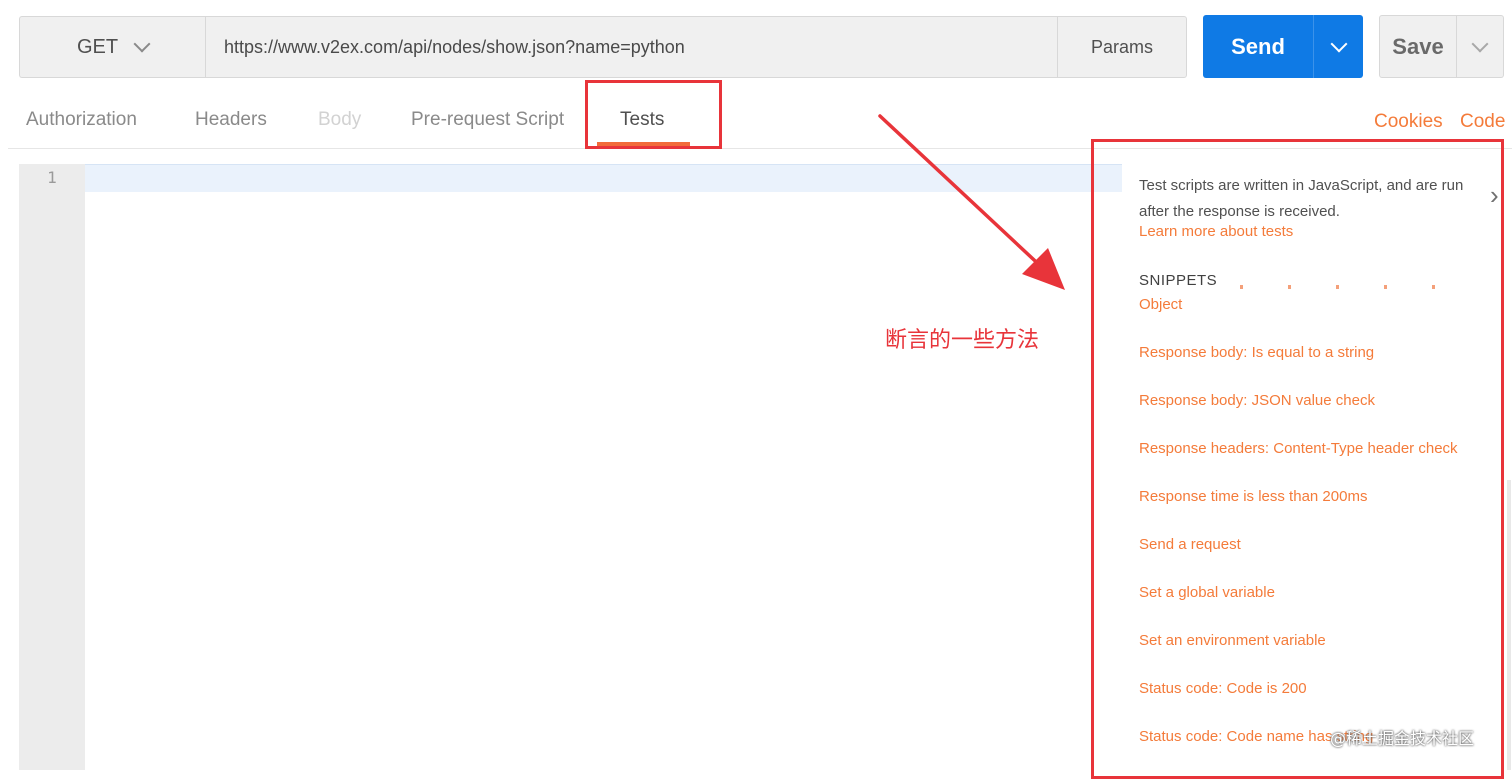 This screenshot has height=779, width=1512. What do you see at coordinates (231, 120) in the screenshot?
I see `tab-headers: Headers` at bounding box center [231, 120].